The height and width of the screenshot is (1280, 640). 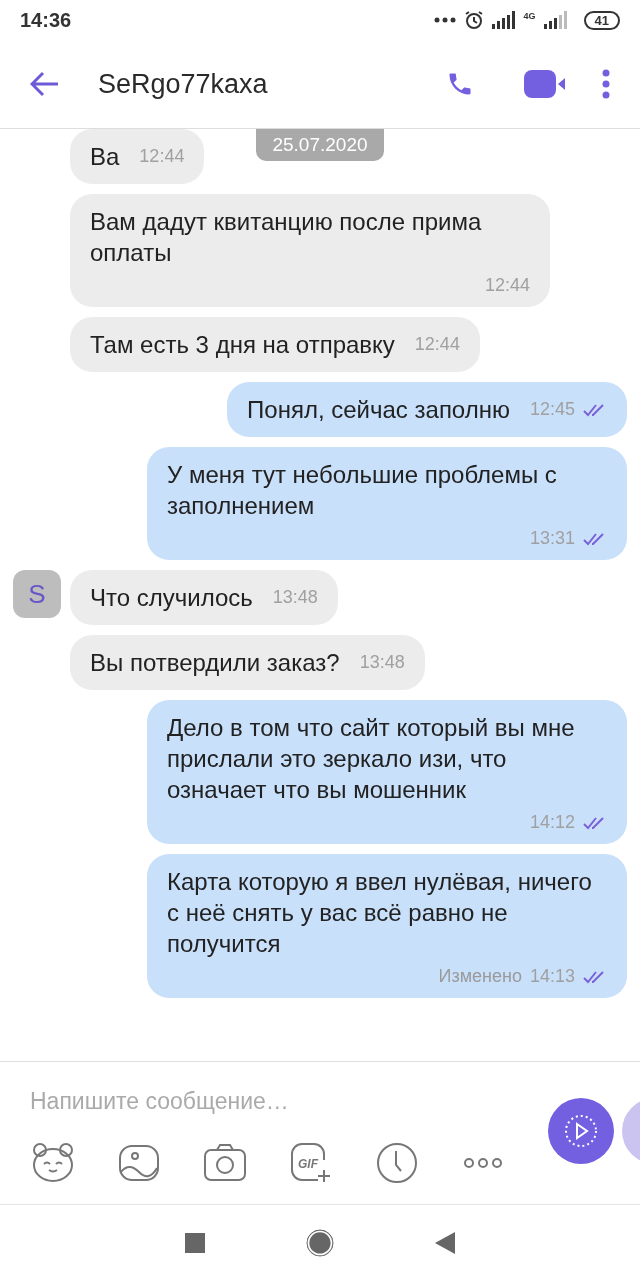 I want to click on status-time: 14:36, so click(x=46, y=20).